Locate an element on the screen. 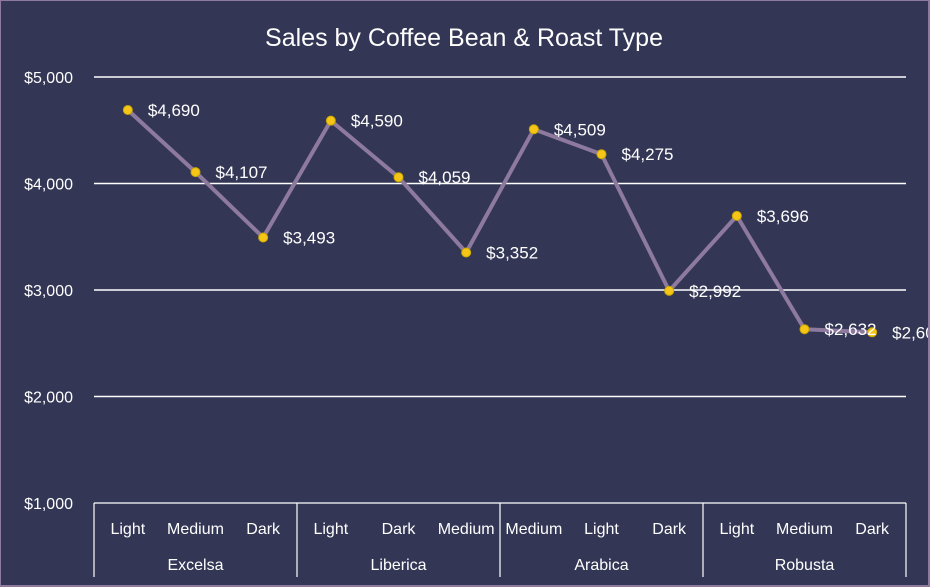 The height and width of the screenshot is (587, 930). data-label: $4,275 is located at coordinates (648, 154).